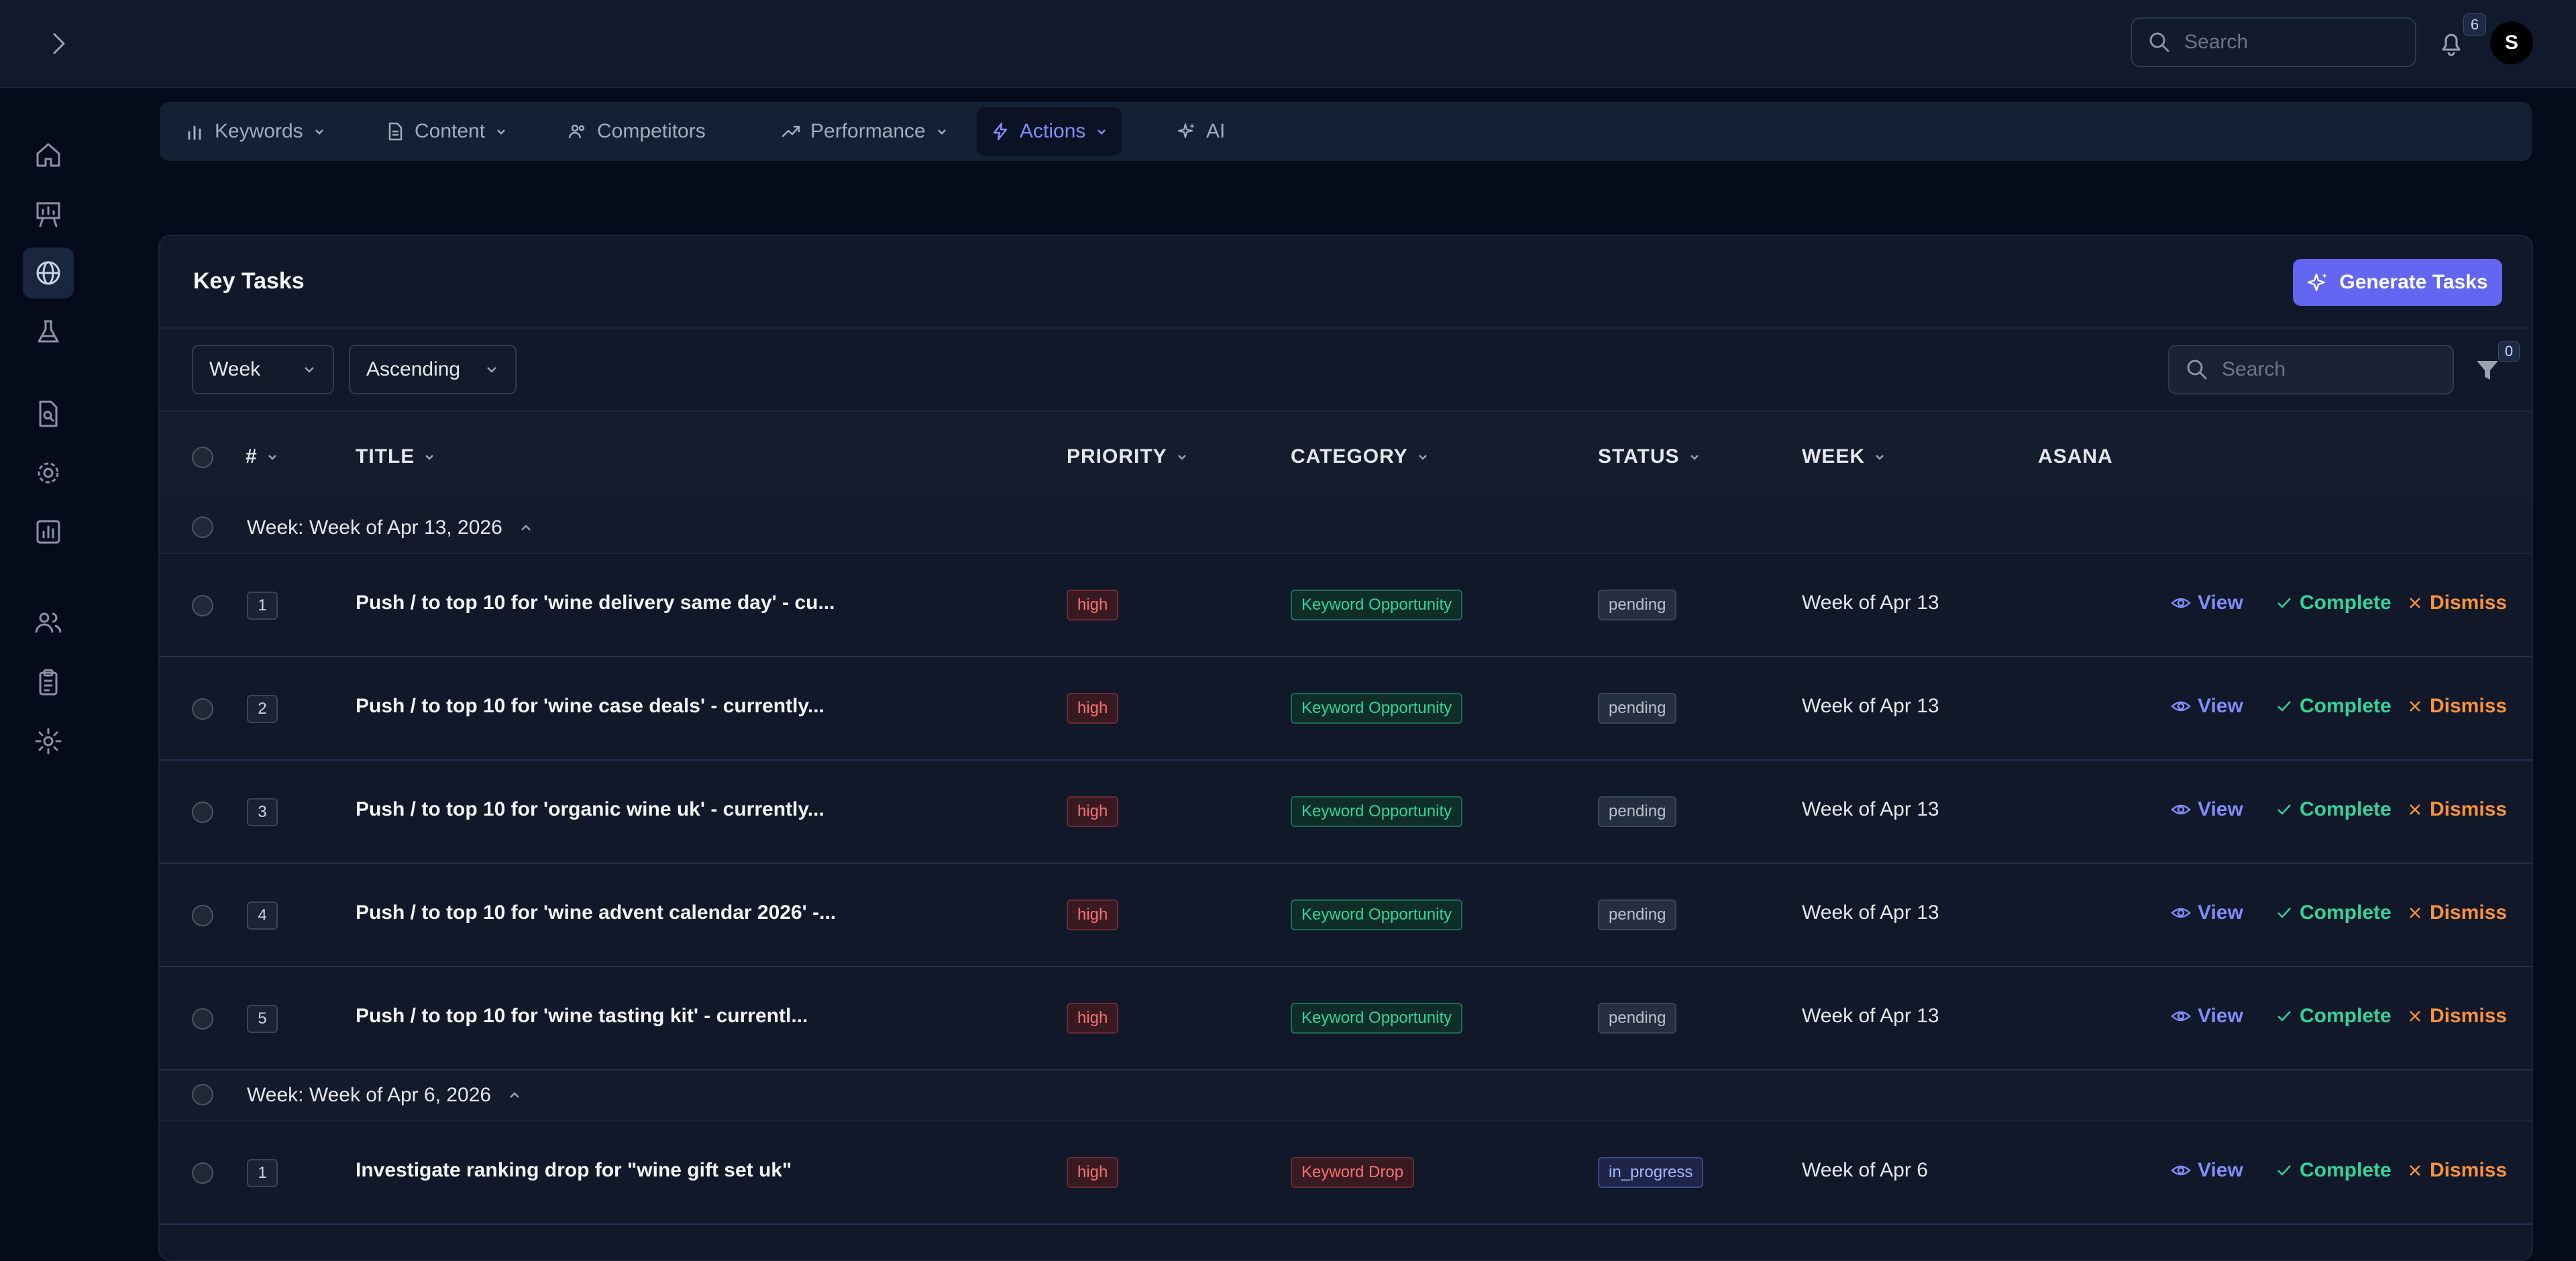 This screenshot has width=2576, height=1261. Describe the element at coordinates (48, 472) in the screenshot. I see `sidebar-settings` at that location.